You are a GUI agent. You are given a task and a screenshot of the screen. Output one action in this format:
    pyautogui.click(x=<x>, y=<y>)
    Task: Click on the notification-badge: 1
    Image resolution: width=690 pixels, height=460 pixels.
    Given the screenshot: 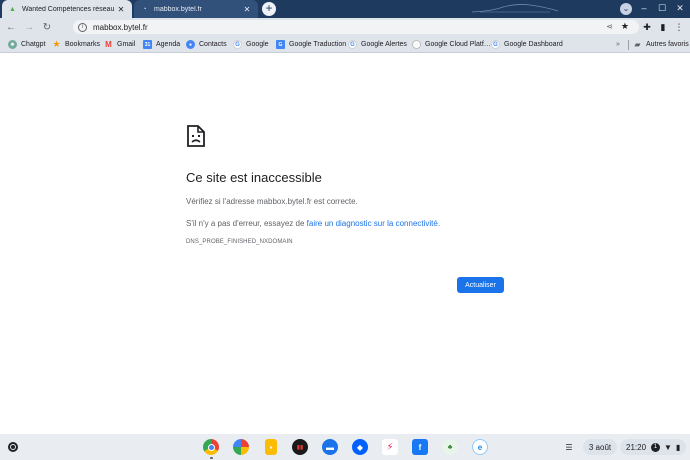 What is the action you would take?
    pyautogui.click(x=656, y=447)
    